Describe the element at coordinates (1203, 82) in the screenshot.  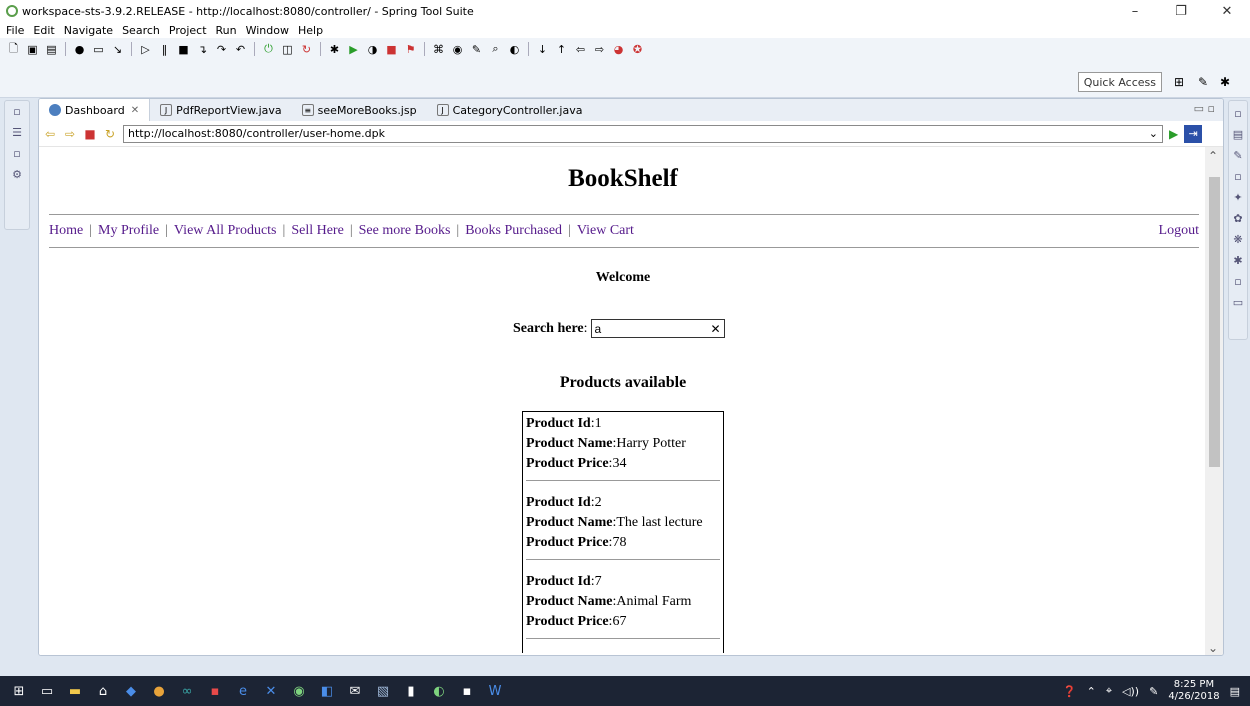
I see `spring-perspective-icon: ✎` at that location.